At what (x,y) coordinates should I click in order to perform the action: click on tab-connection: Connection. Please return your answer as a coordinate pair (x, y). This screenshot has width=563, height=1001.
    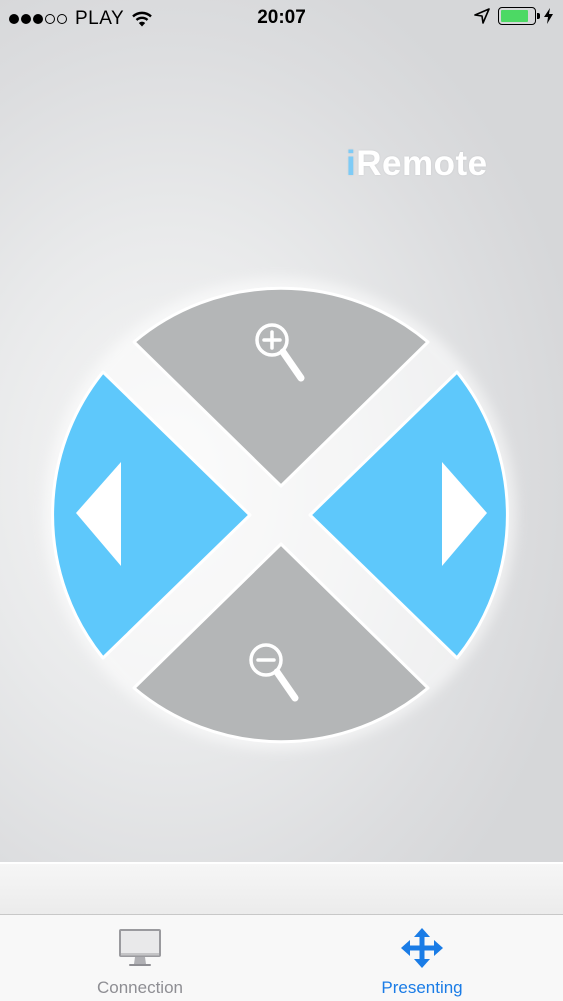
    Looking at the image, I should click on (140, 958).